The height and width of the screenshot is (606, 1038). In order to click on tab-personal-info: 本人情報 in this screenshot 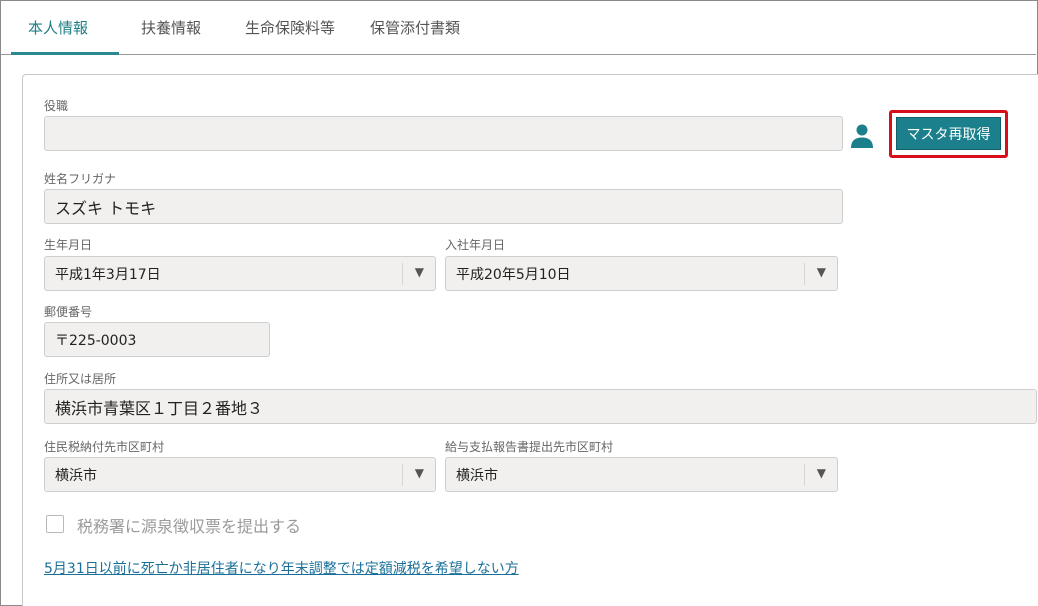, I will do `click(58, 27)`.